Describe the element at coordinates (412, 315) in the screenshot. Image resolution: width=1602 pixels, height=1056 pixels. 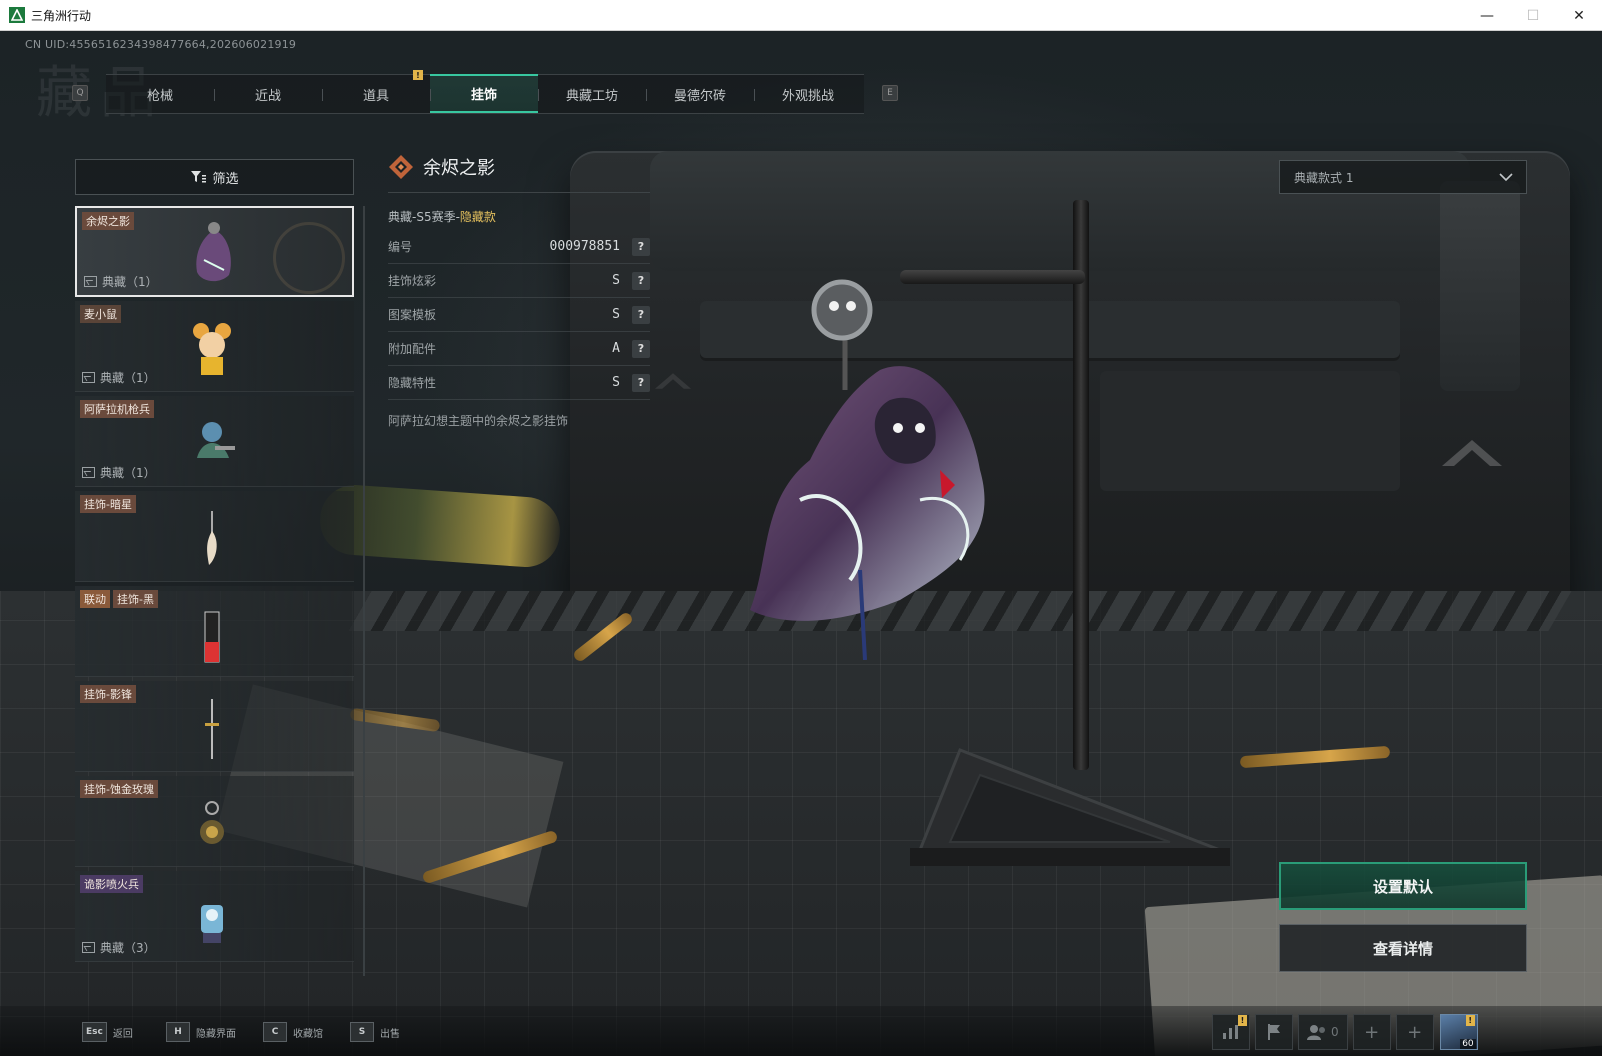
I see `attribute-label: 图案模板` at that location.